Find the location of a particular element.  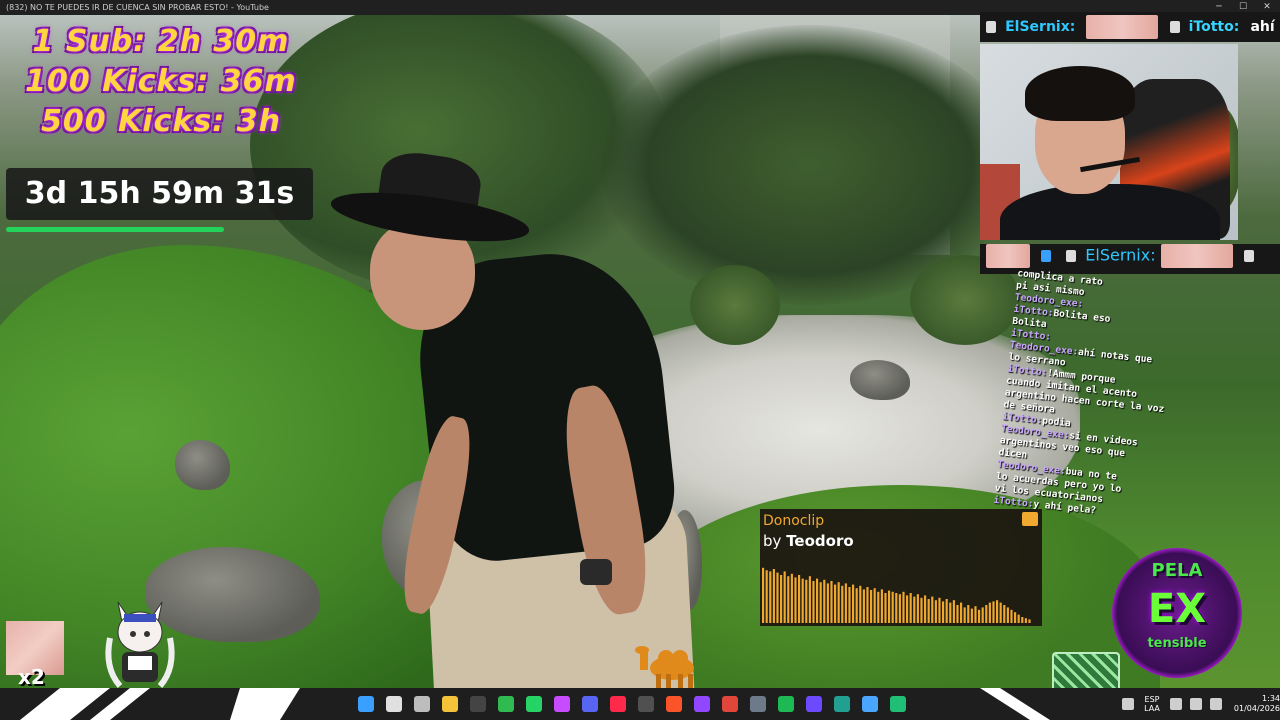

epic-games-icon is located at coordinates (478, 704).